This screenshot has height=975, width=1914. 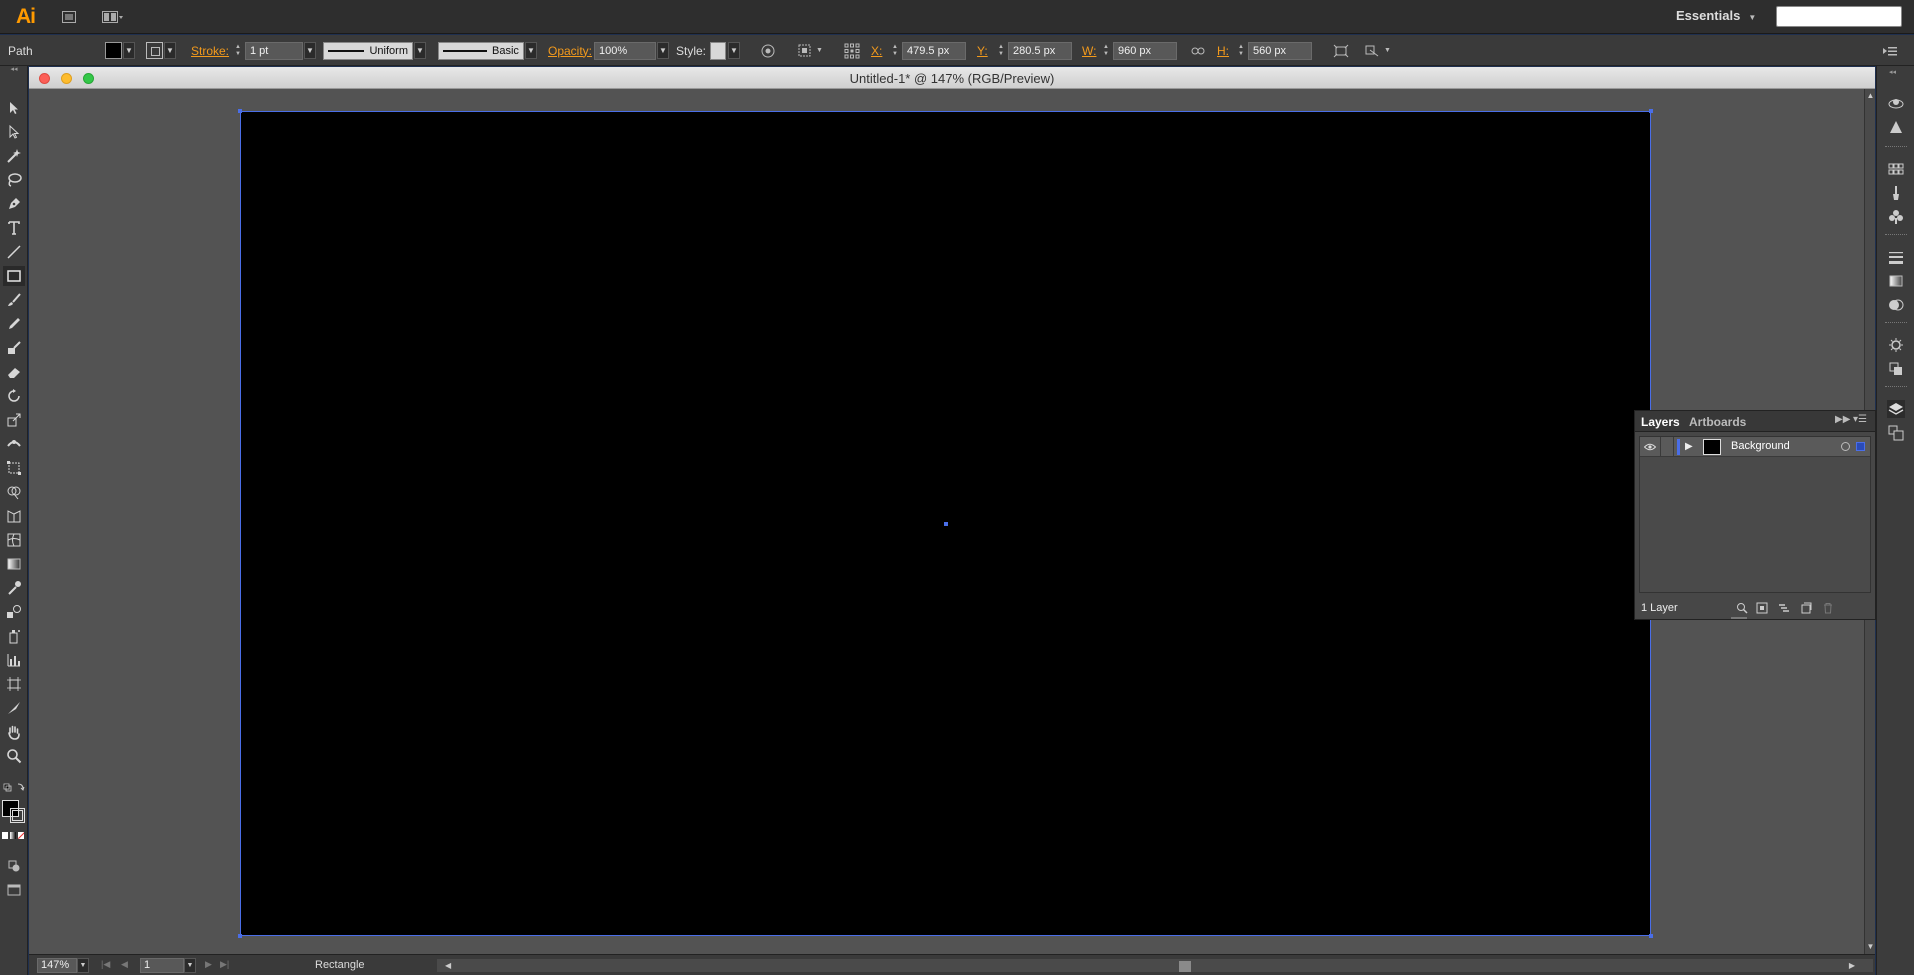 I want to click on first-artboard-button: |◀, so click(x=105, y=964).